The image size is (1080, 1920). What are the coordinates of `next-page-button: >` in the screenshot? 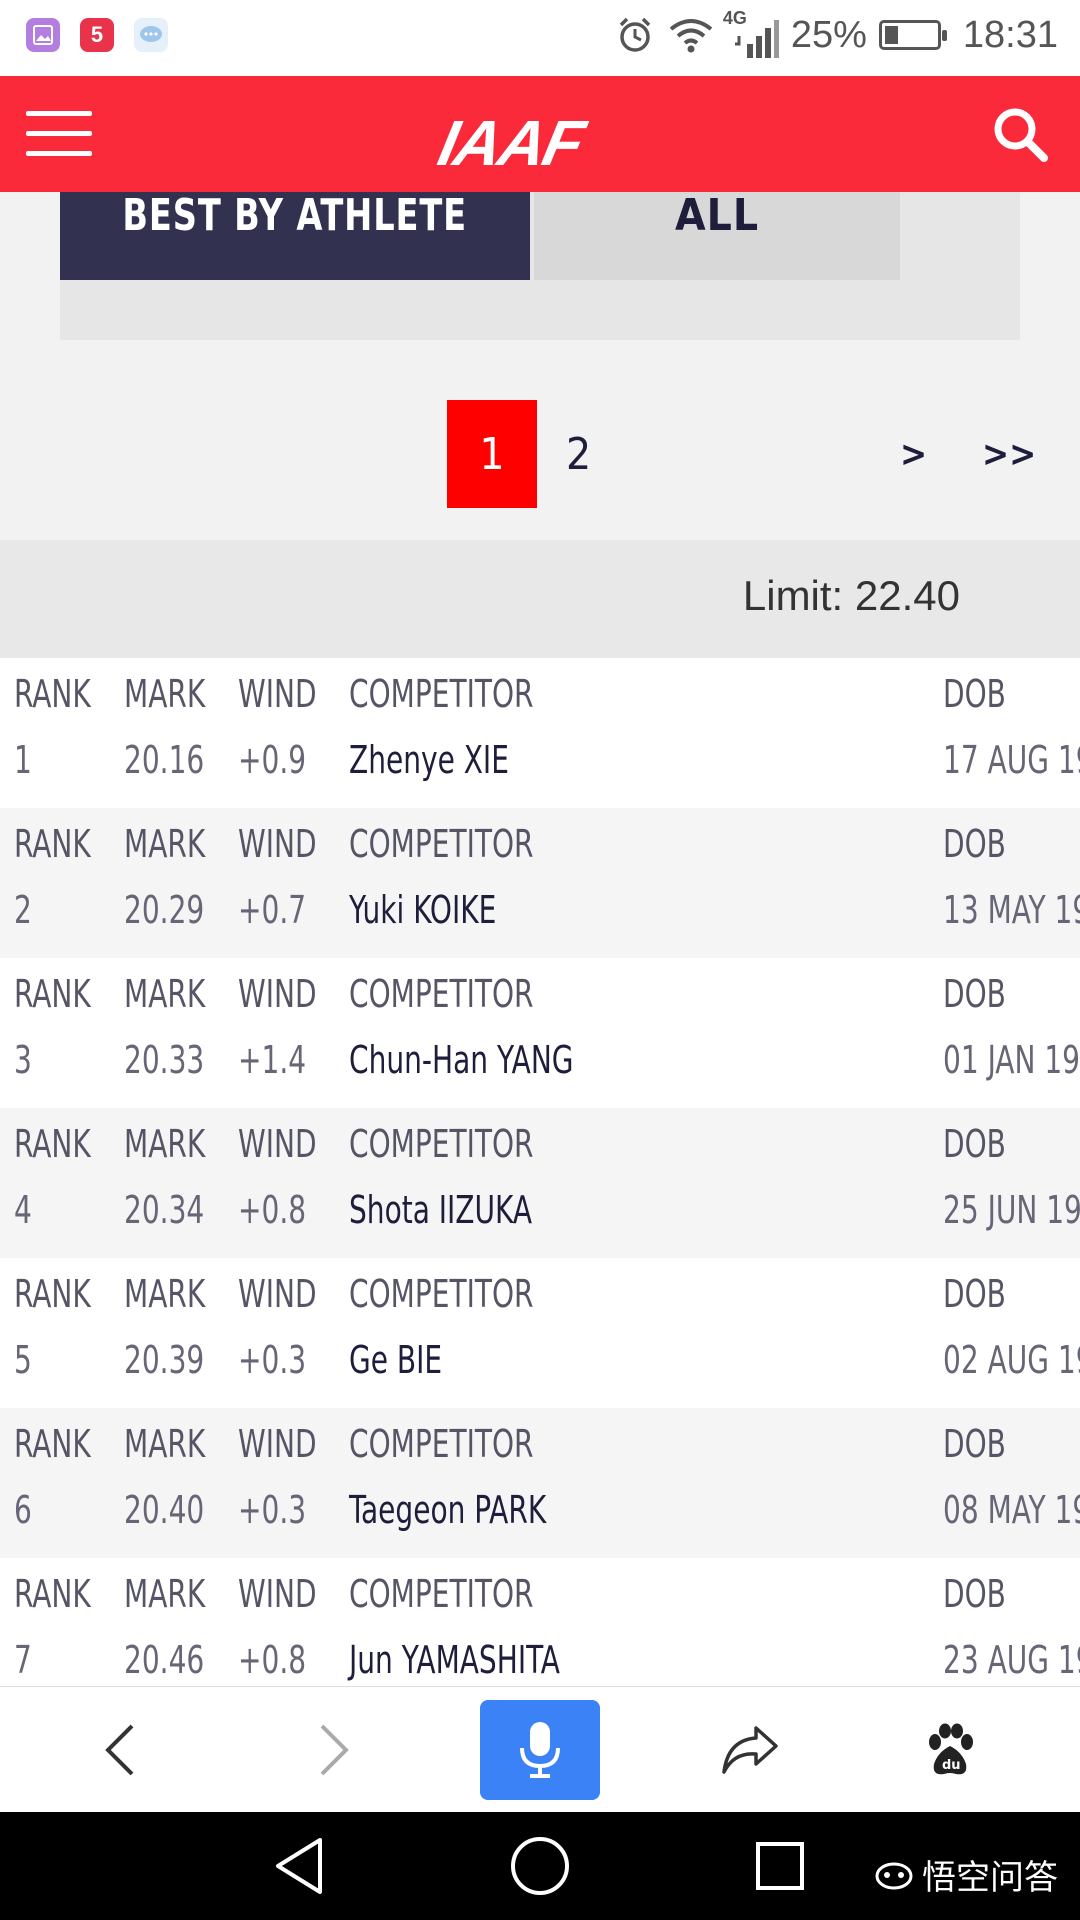 It's located at (913, 454).